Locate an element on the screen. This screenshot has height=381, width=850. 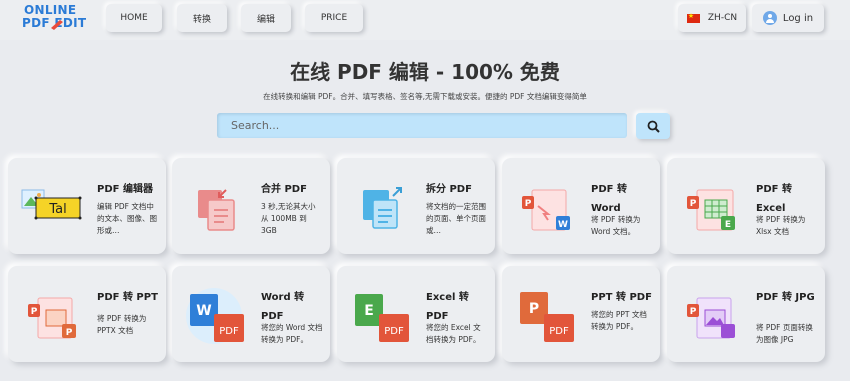
site-logo: ONLINE PDF EDIT is located at coordinates (58, 19).